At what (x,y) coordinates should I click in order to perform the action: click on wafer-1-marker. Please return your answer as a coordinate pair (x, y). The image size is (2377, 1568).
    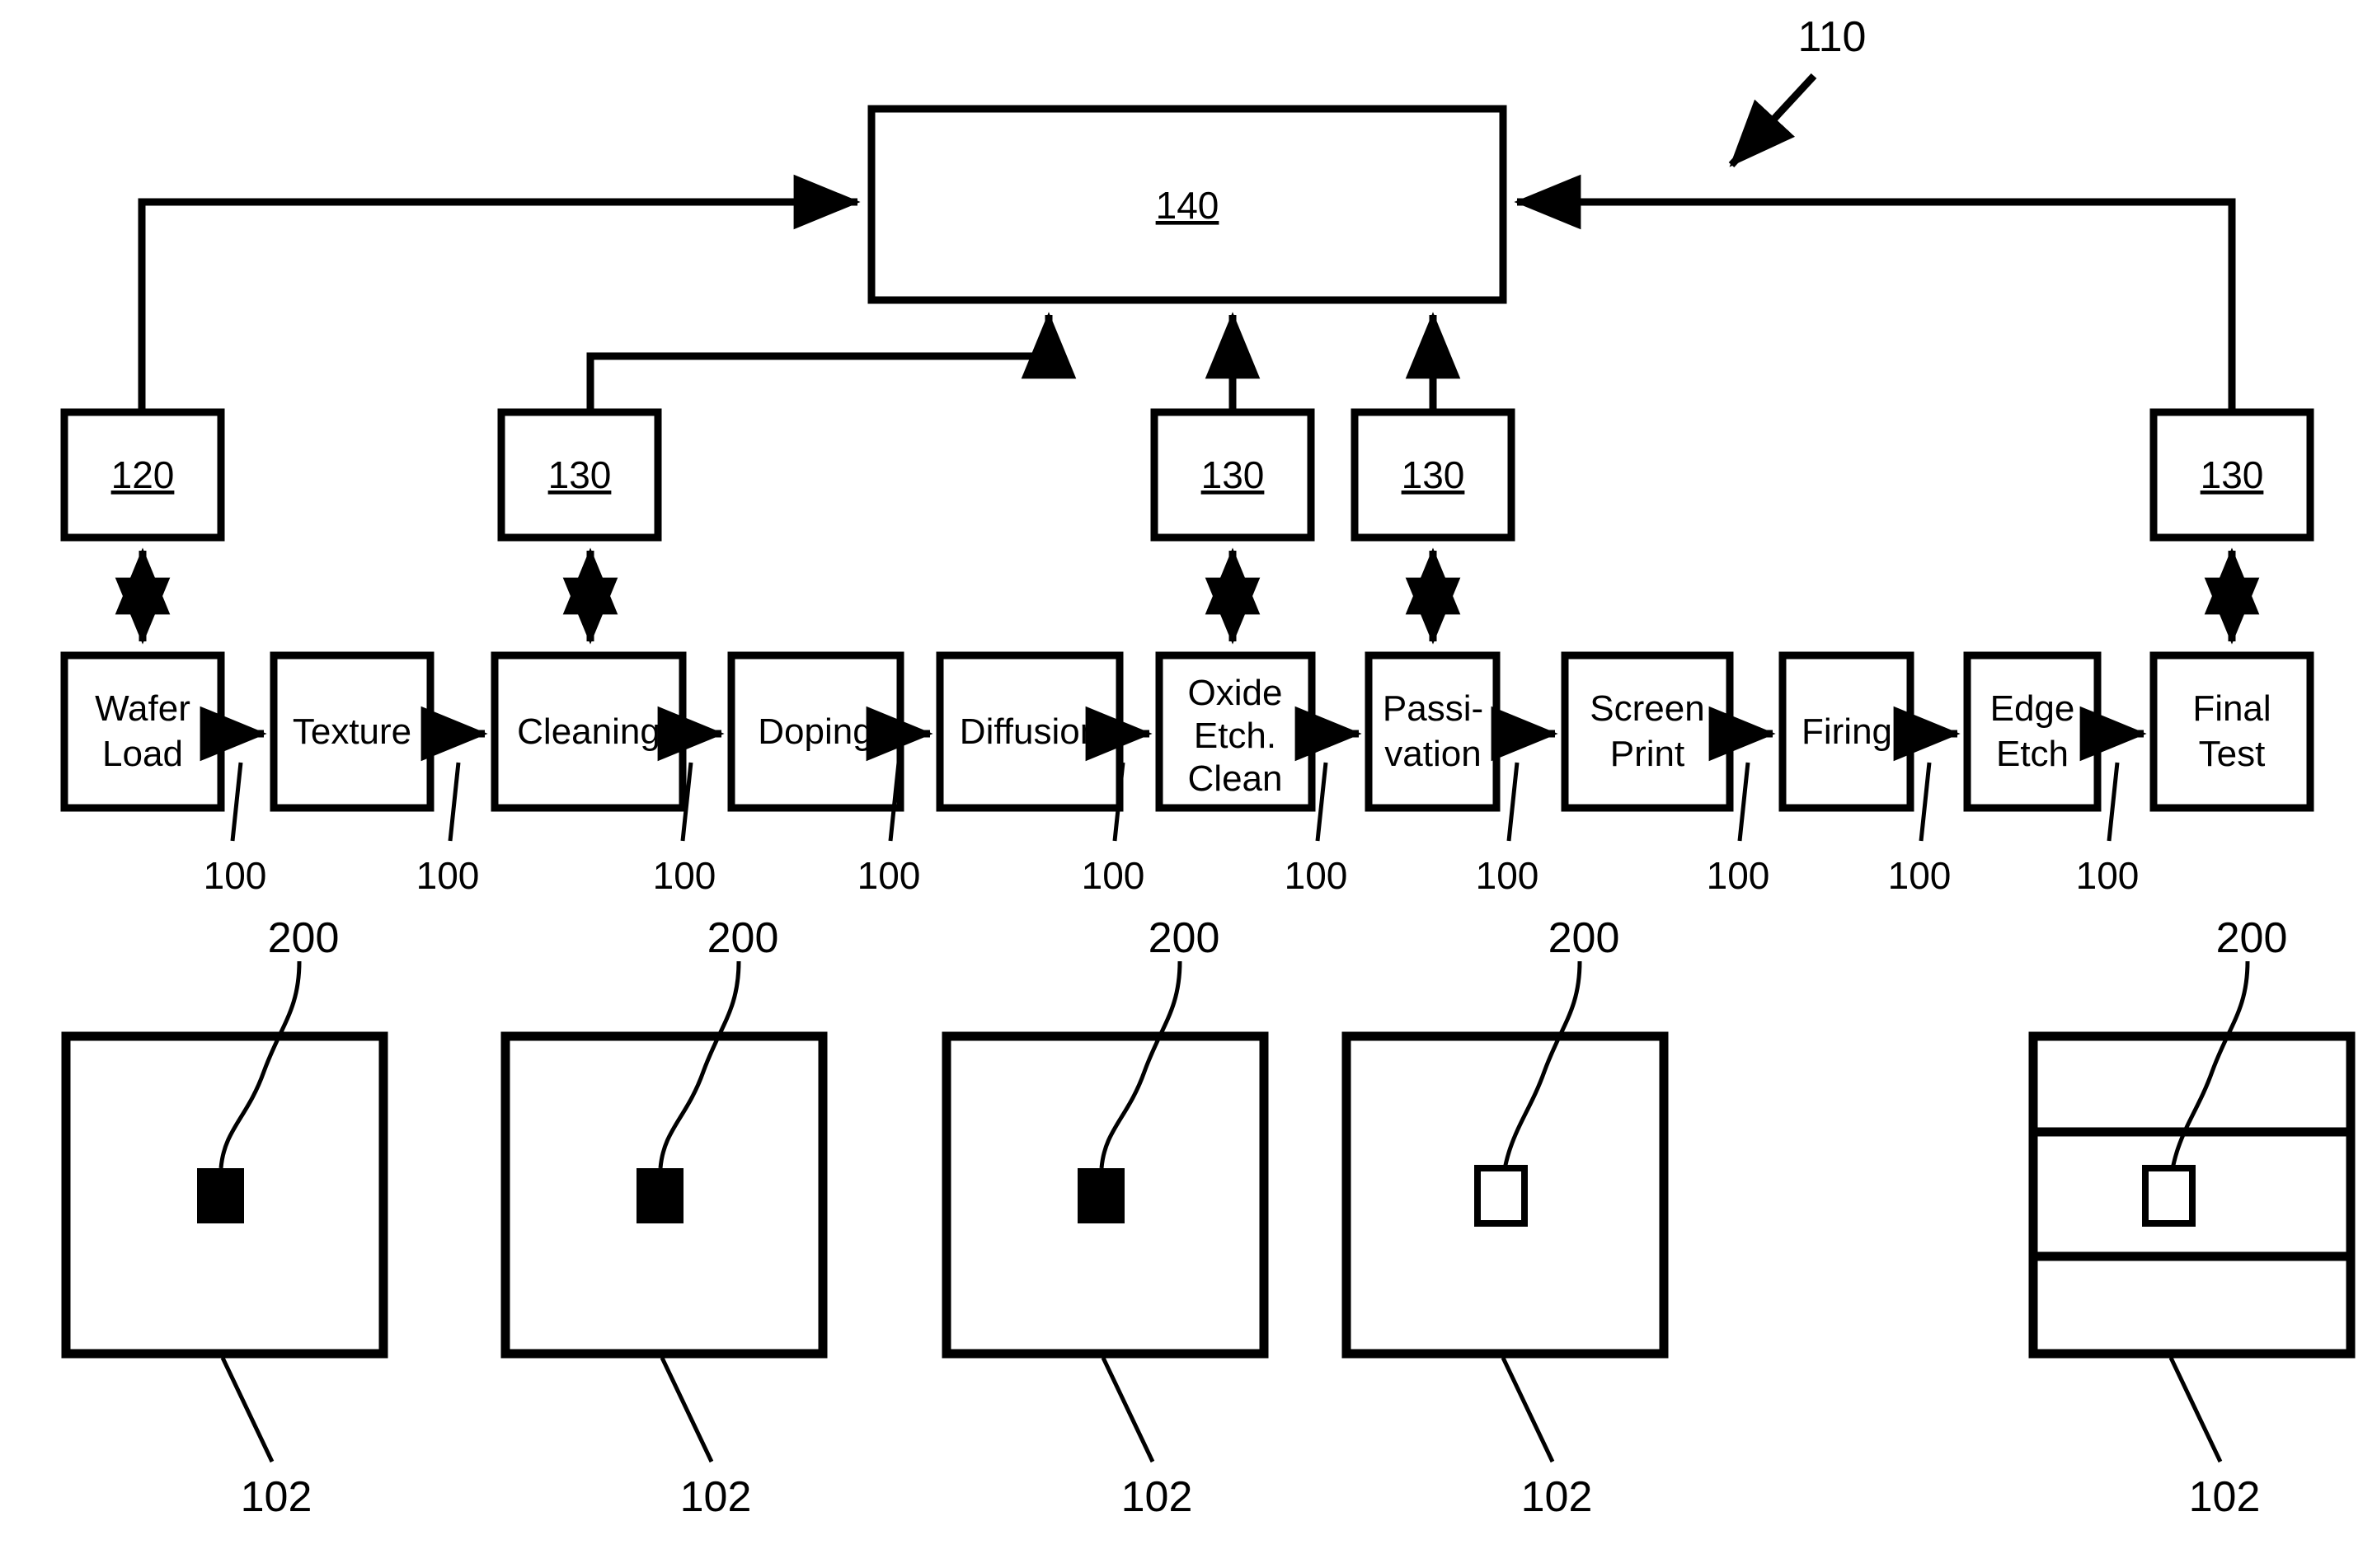
    Looking at the image, I should click on (220, 1195).